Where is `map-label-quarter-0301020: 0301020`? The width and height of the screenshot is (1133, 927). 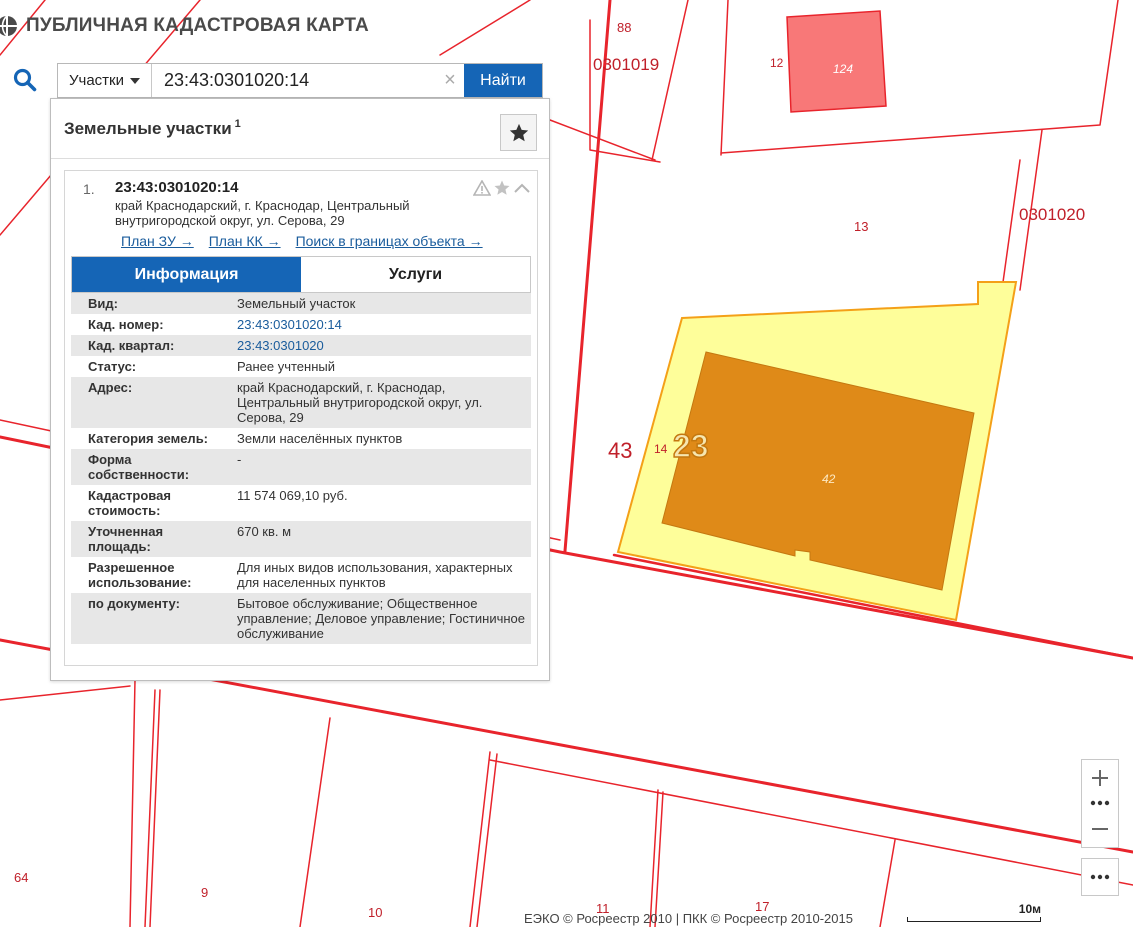 map-label-quarter-0301020: 0301020 is located at coordinates (1052, 214).